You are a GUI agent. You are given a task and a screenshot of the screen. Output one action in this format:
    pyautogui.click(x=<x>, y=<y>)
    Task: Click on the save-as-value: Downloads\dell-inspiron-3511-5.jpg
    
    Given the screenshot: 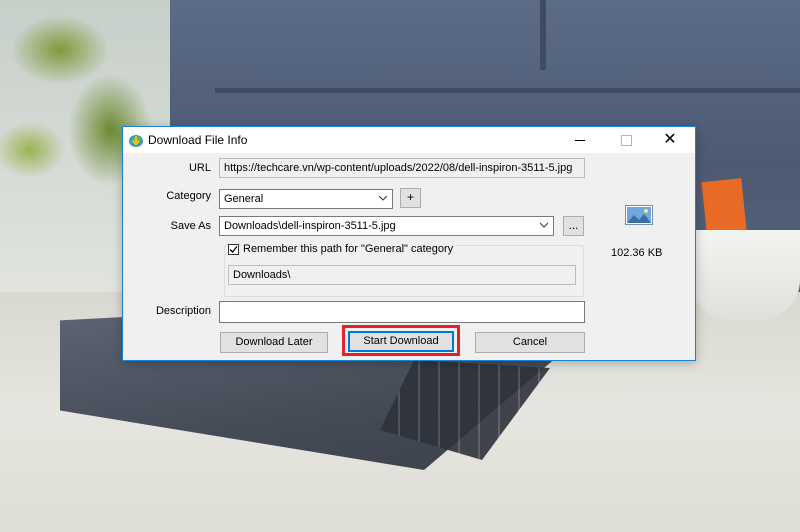 What is the action you would take?
    pyautogui.click(x=310, y=226)
    